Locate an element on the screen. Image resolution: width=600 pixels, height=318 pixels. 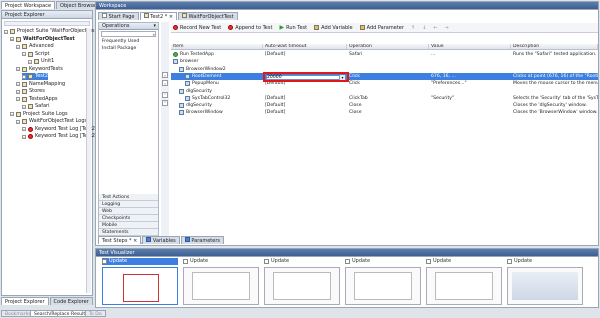
operations-category: Test Actions is located at coordinates (128, 197).